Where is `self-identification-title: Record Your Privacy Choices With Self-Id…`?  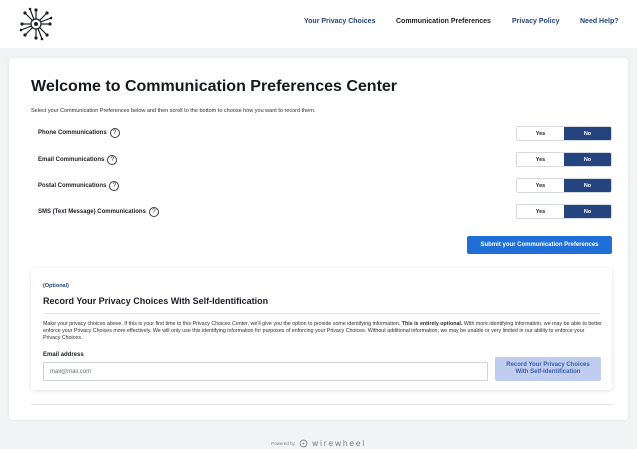
self-identification-title: Record Your Privacy Choices With Self-Id… is located at coordinates (156, 301).